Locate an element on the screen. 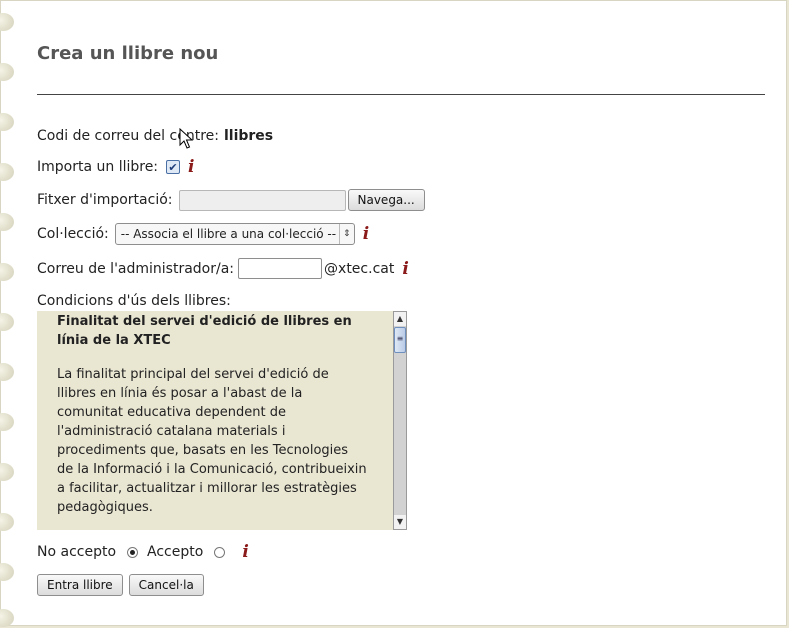 Image resolution: width=789 pixels, height=628 pixels. accepto-label: Accepto is located at coordinates (175, 552).